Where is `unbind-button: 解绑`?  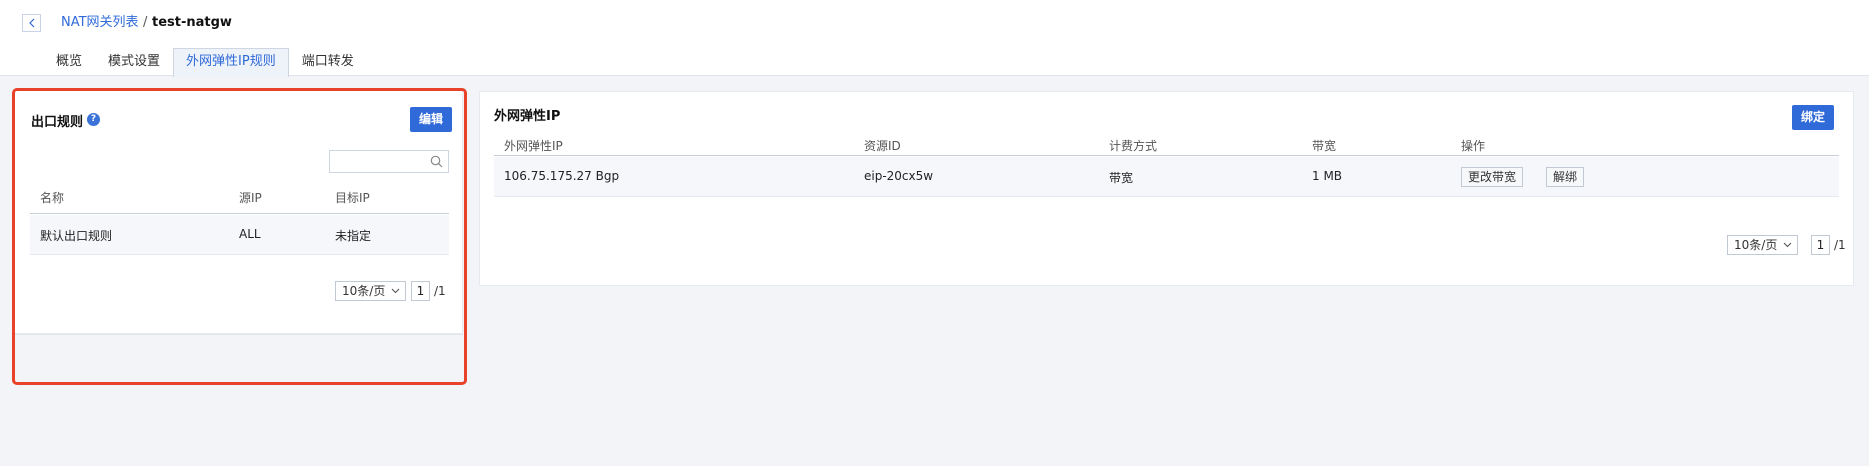 unbind-button: 解绑 is located at coordinates (1565, 177).